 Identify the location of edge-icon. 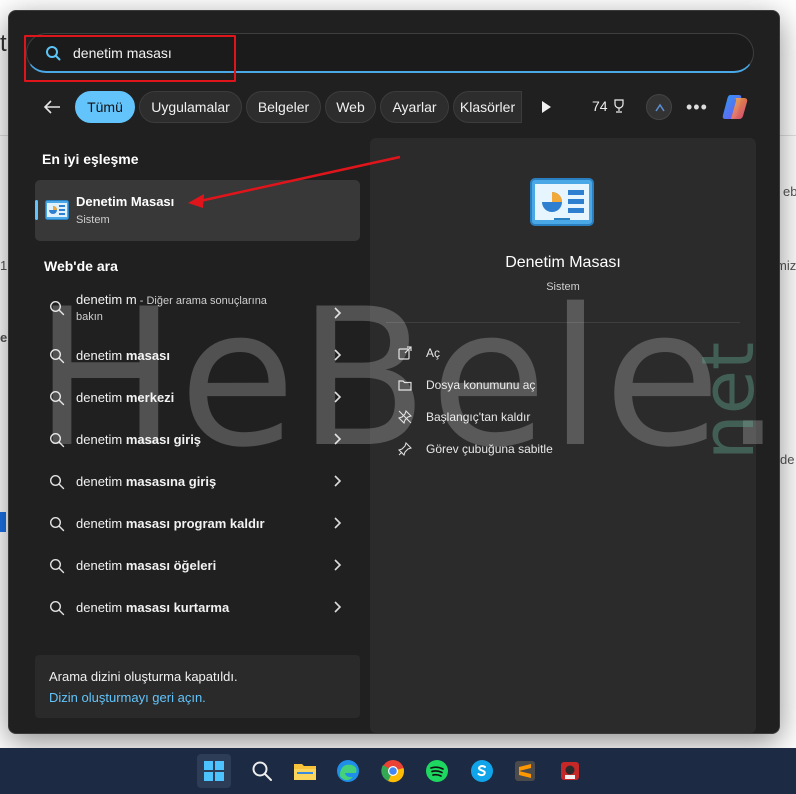
(348, 771).